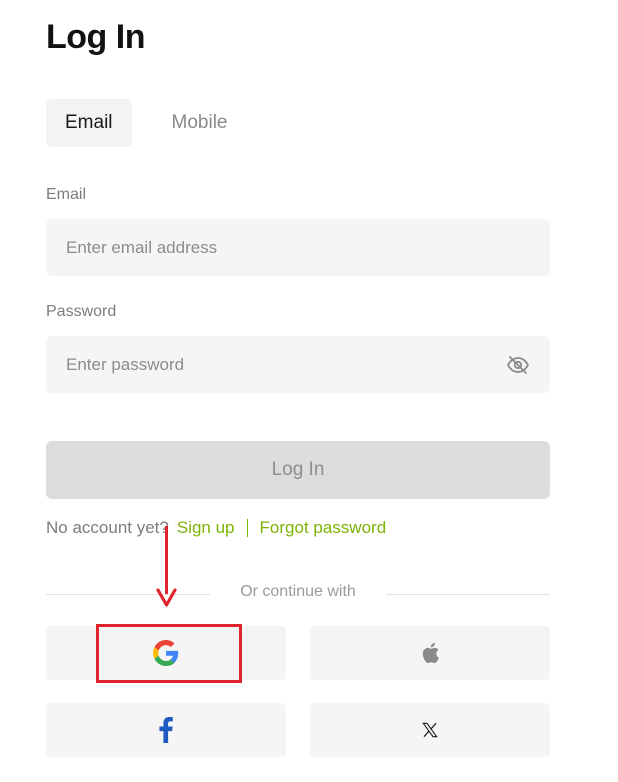 The height and width of the screenshot is (782, 618). I want to click on signup-row: No account yet? Sign up Forgot password, so click(216, 528).